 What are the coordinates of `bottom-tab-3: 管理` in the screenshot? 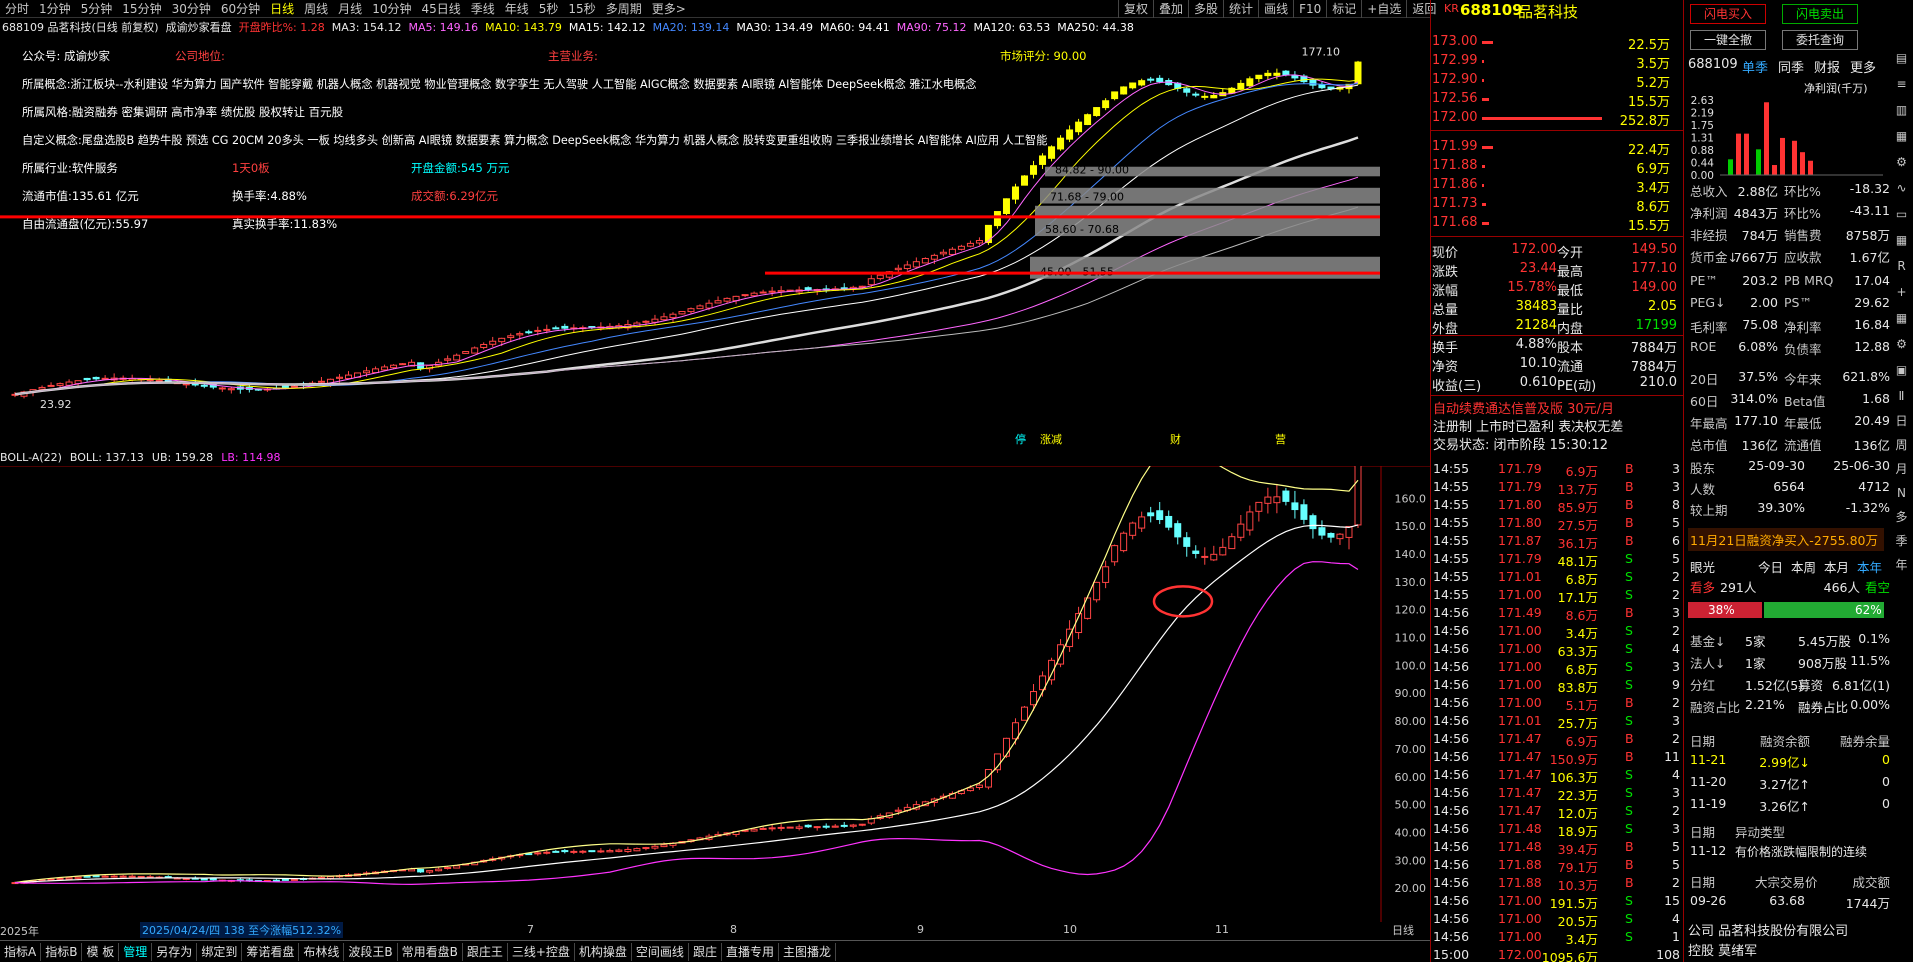 It's located at (136, 951).